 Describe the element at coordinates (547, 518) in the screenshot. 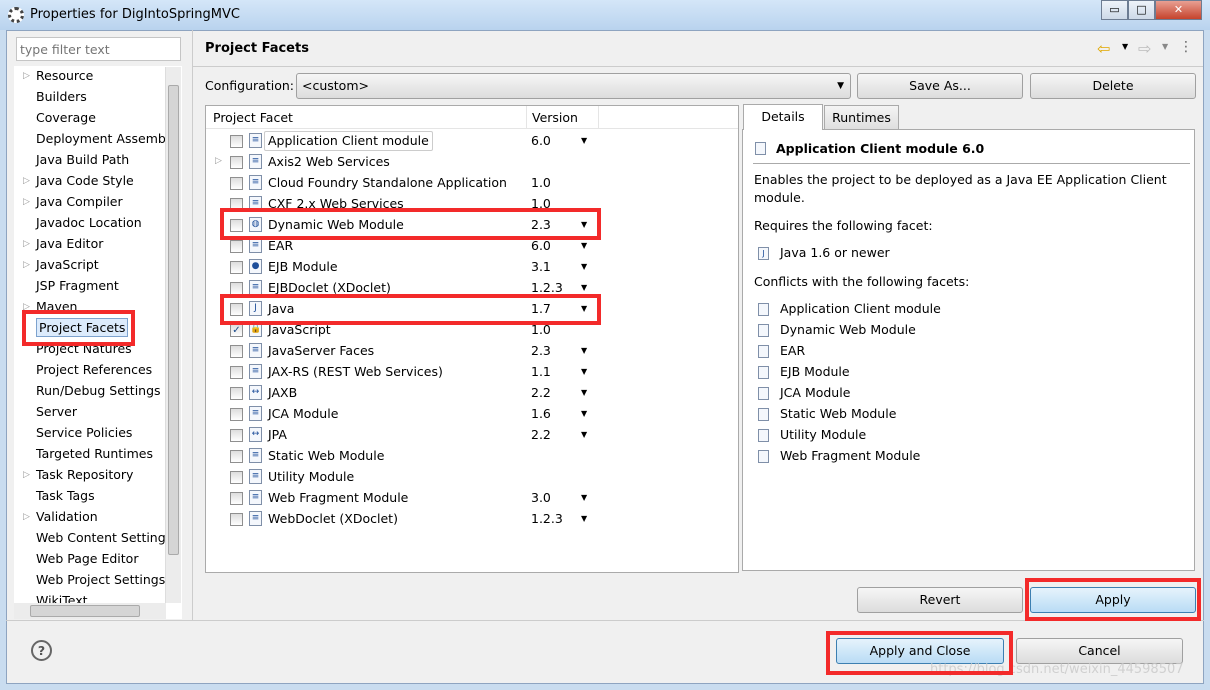

I see `facet-version: 1.2.3` at that location.